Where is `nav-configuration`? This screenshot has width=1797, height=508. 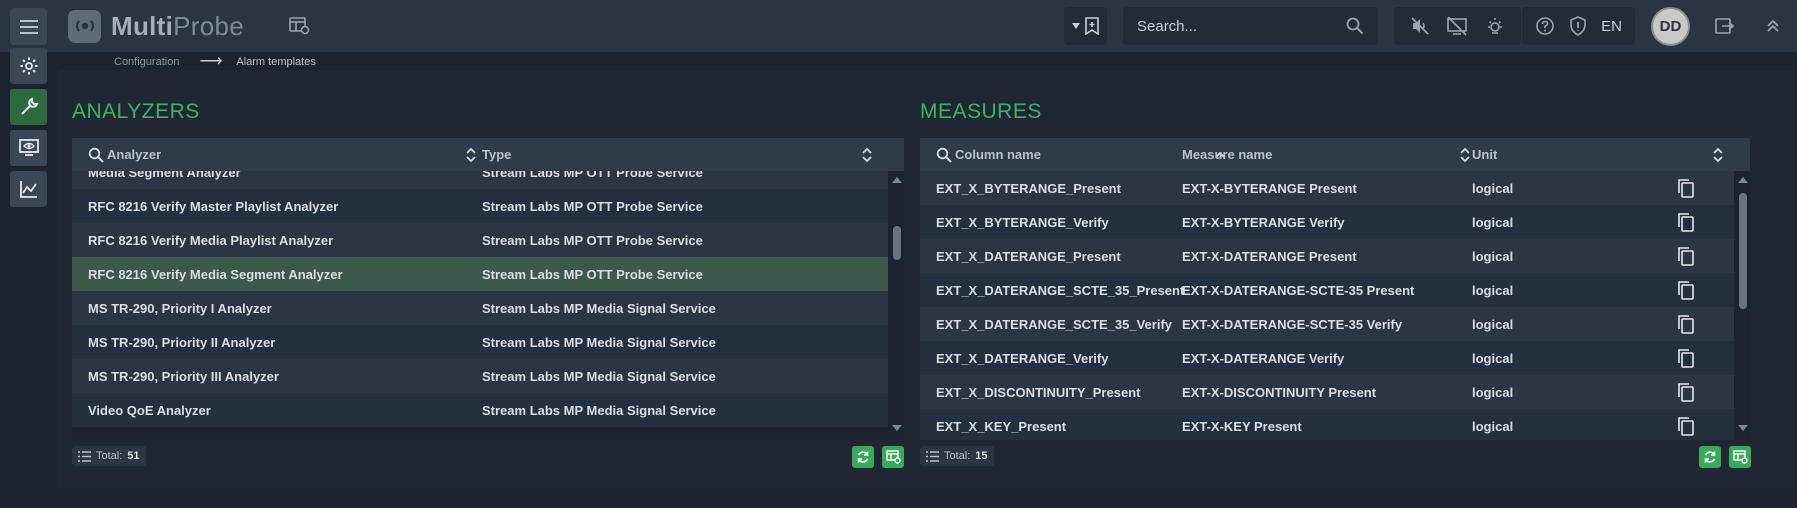
nav-configuration is located at coordinates (28, 107).